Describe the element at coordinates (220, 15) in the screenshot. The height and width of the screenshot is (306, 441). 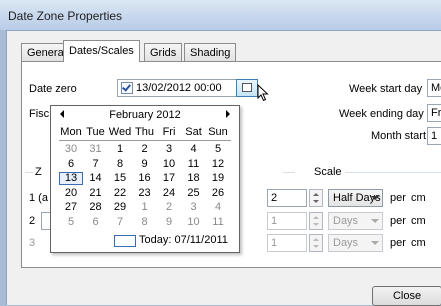
I see `title-bar: Date Zone Properties` at that location.